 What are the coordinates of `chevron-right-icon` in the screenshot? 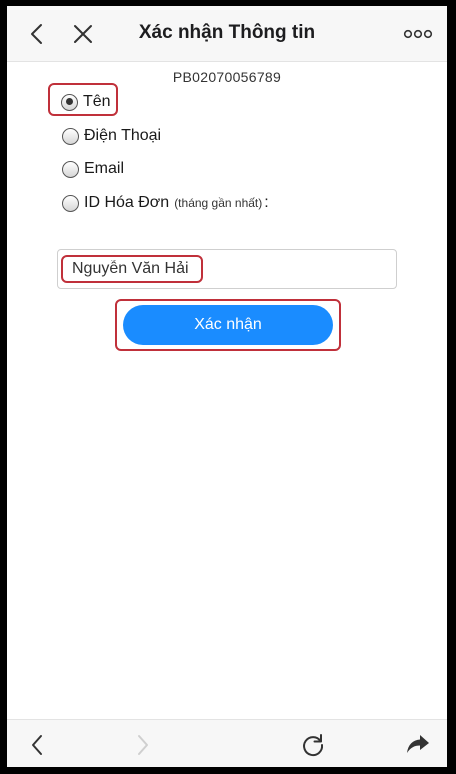 It's located at (143, 745).